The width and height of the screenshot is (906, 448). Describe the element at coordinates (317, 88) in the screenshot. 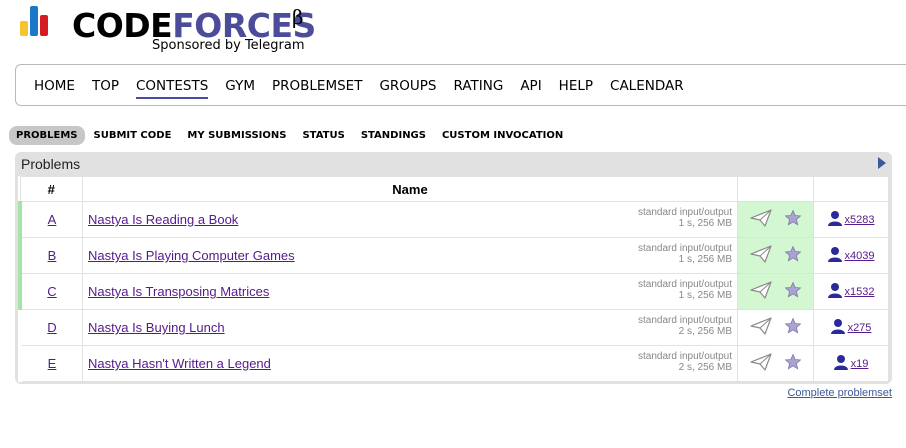

I see `menu-item-problemset: PROBLEMSET` at that location.